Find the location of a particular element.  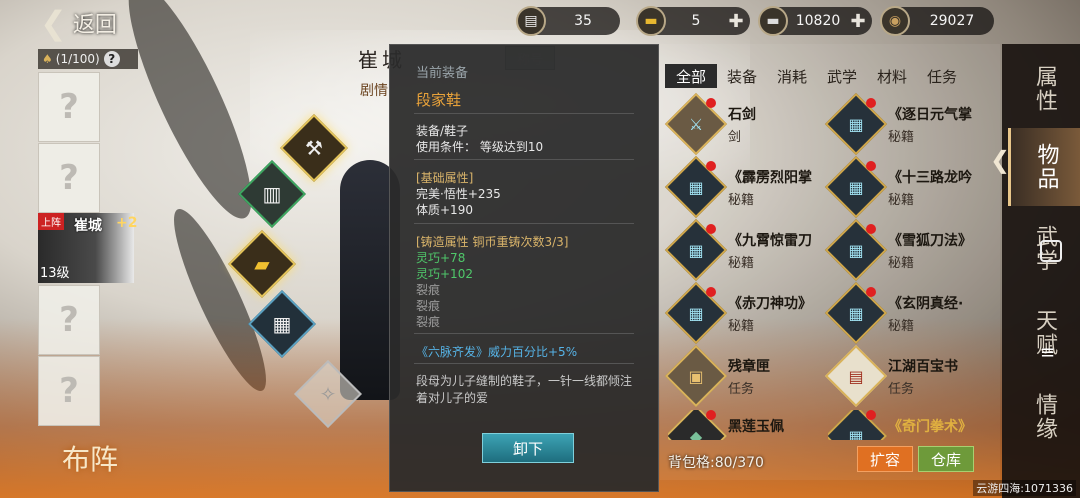

character-subtitle: 剧情 is located at coordinates (374, 91).